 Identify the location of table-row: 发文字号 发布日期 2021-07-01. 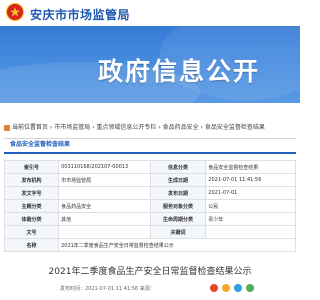
(149, 193).